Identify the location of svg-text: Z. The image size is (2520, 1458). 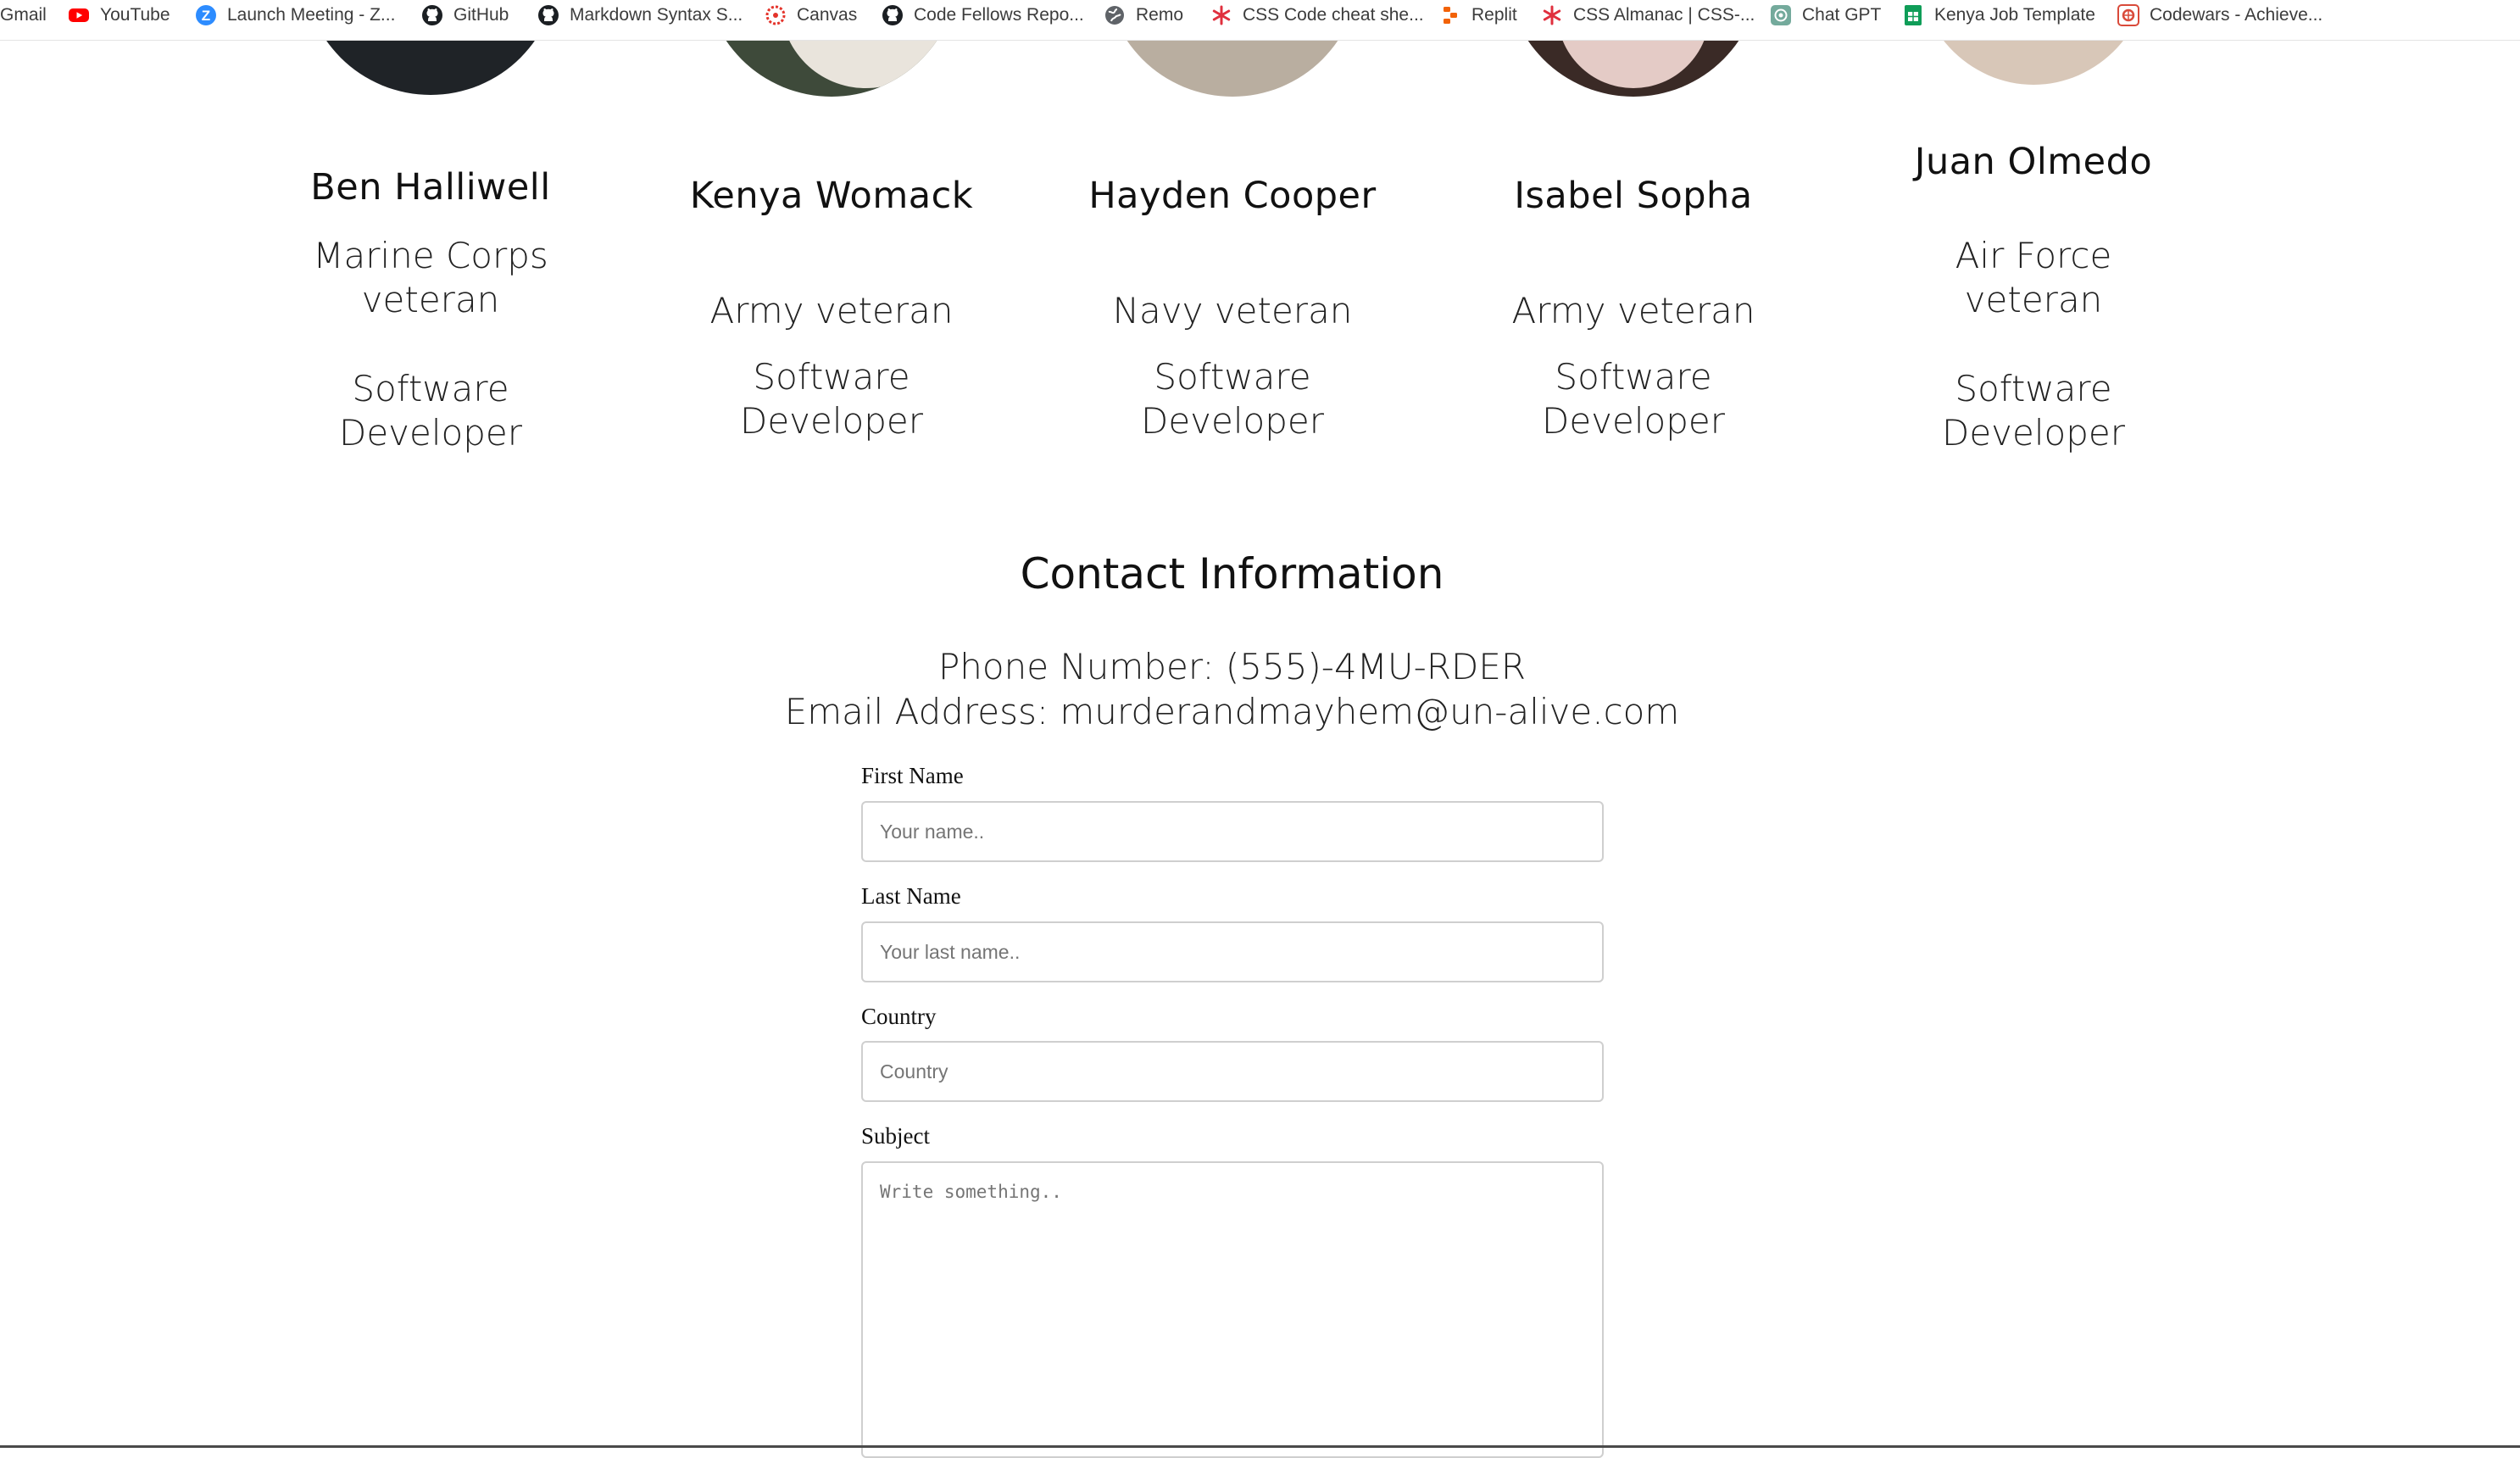
(206, 16).